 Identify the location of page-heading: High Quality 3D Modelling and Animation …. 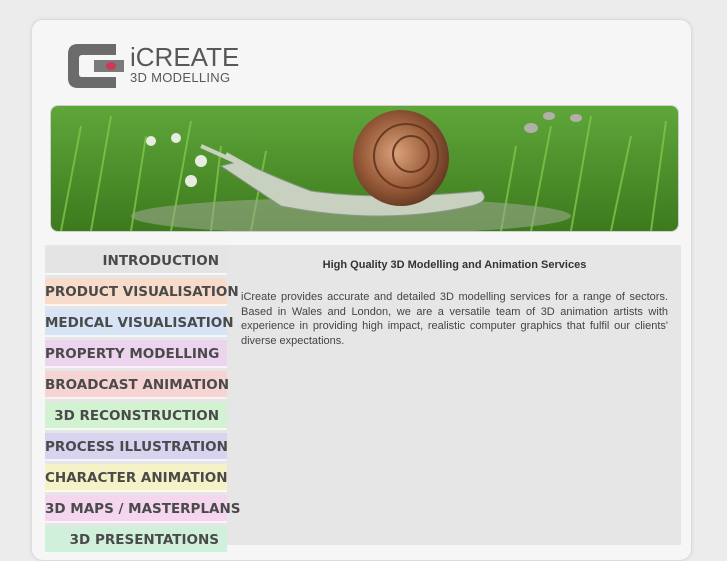
(454, 265).